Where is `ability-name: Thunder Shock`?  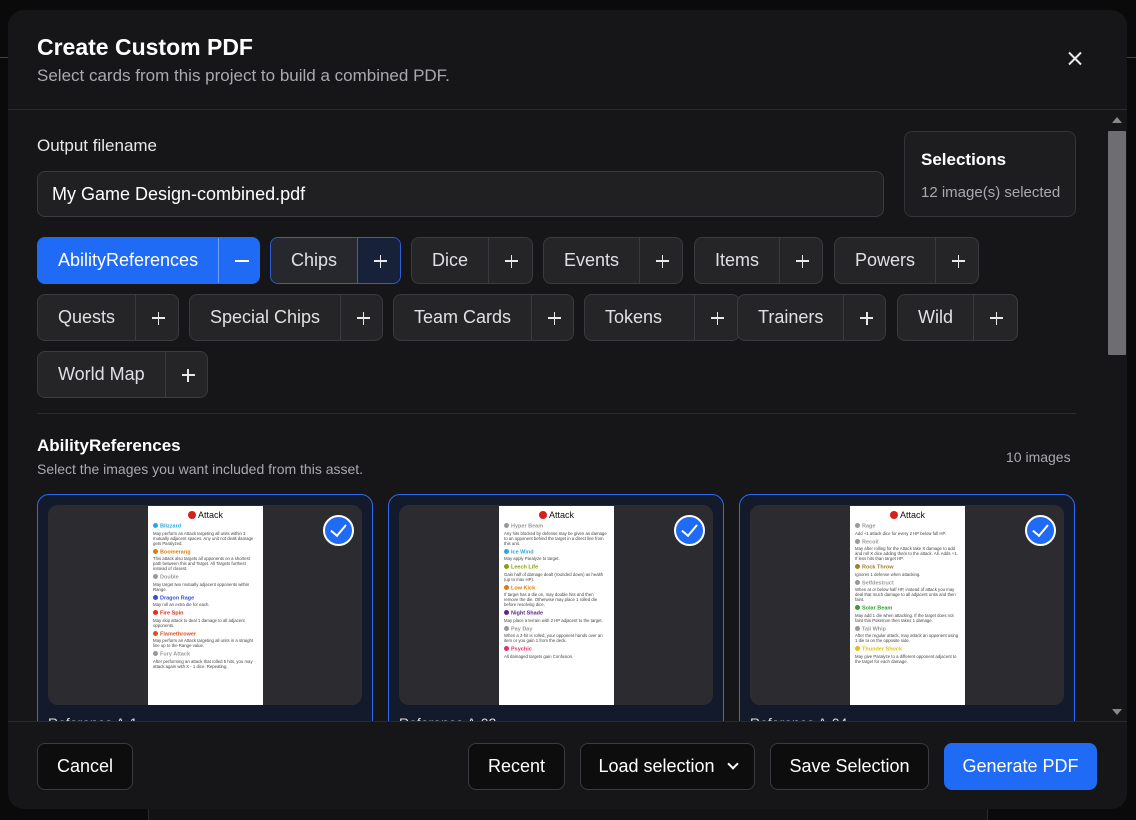
ability-name: Thunder Shock is located at coordinates (907, 650).